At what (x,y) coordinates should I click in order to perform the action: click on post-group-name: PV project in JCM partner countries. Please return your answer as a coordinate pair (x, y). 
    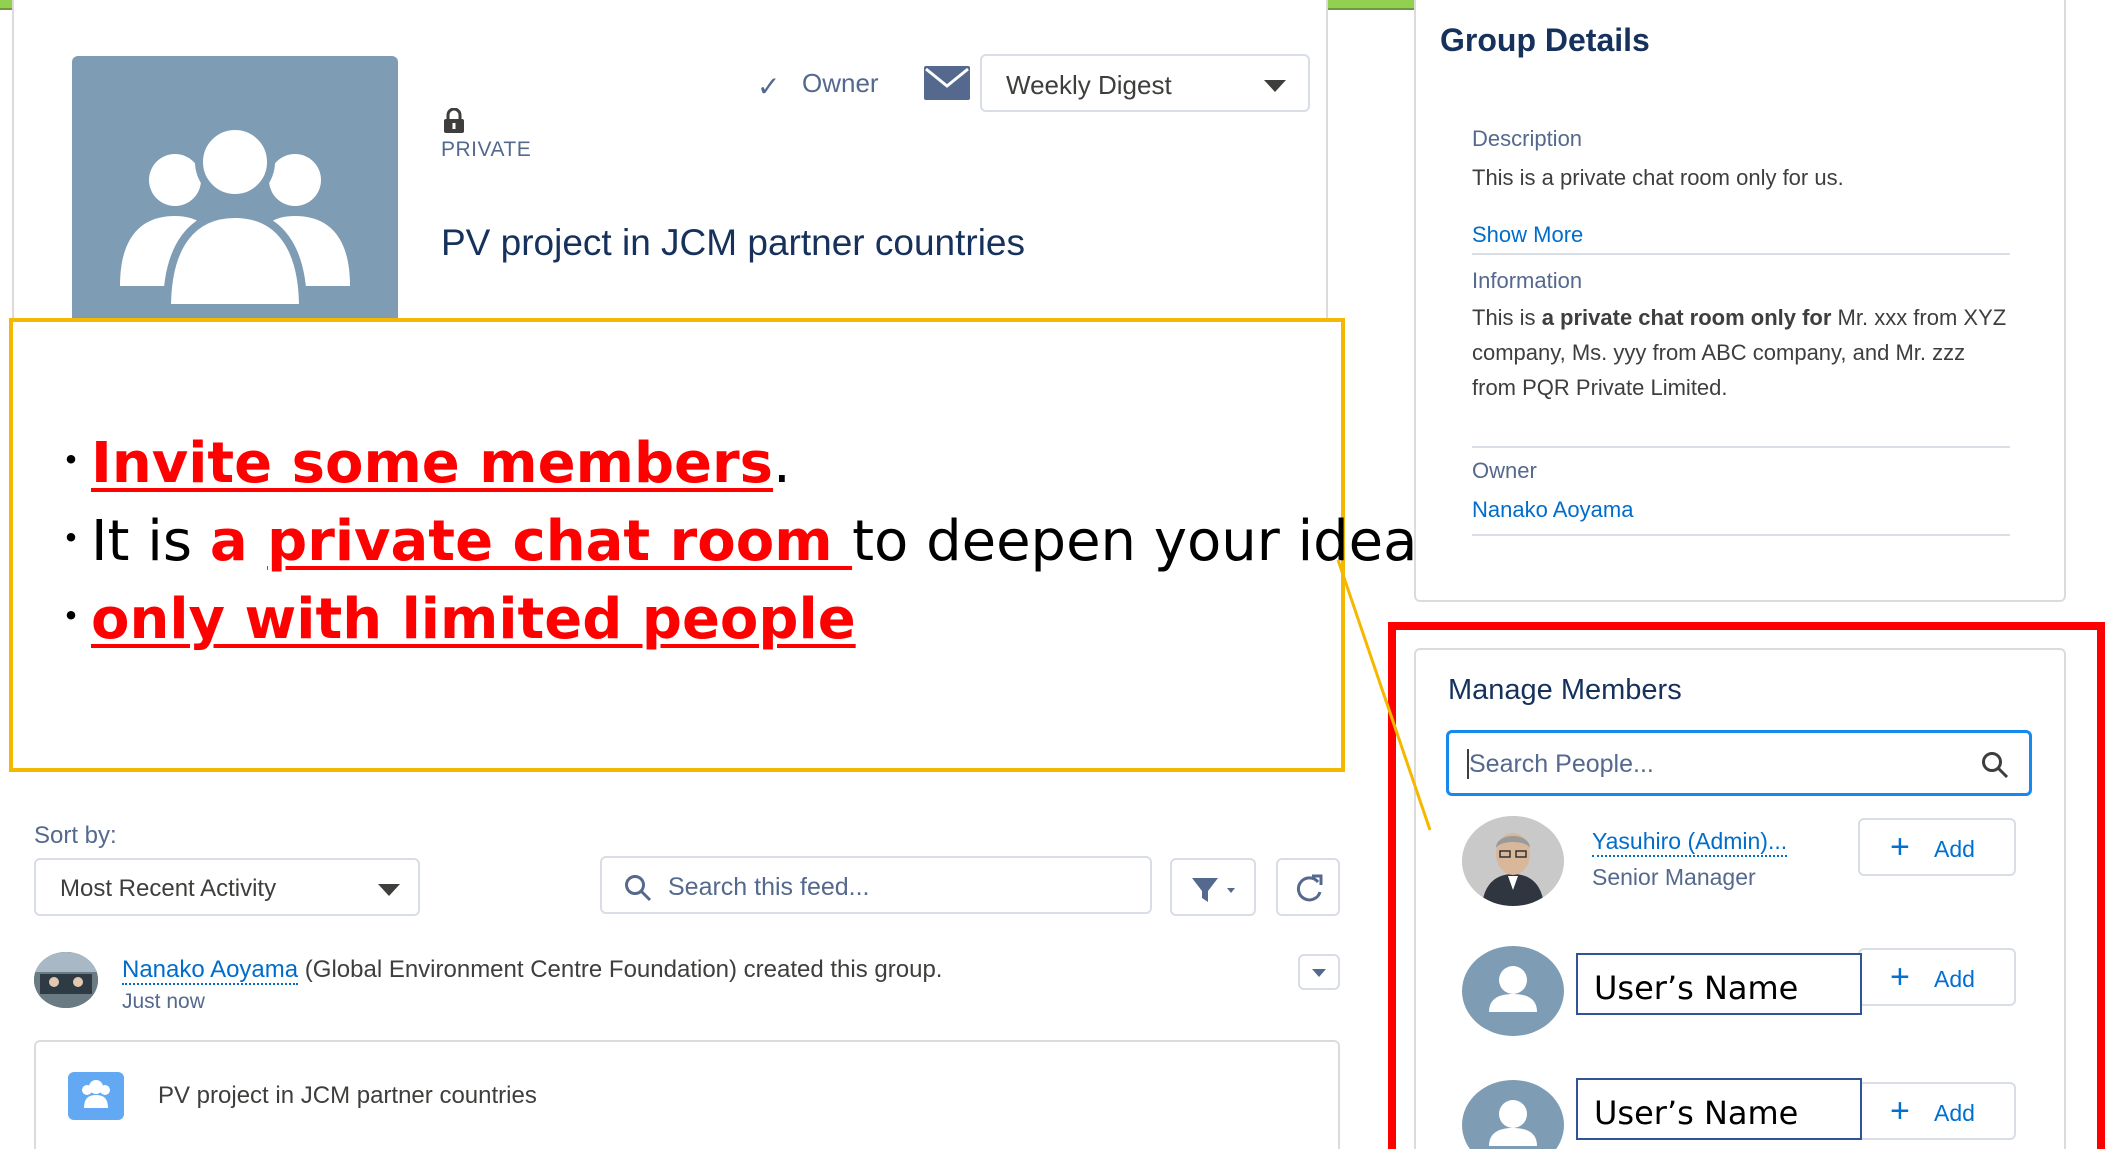
    Looking at the image, I should click on (347, 1095).